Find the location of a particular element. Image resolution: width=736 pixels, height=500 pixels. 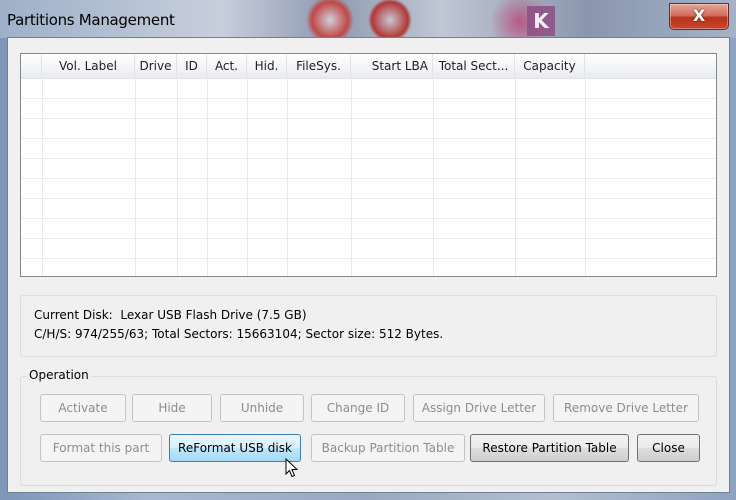

column-header-hidden: Hid. is located at coordinates (267, 66).